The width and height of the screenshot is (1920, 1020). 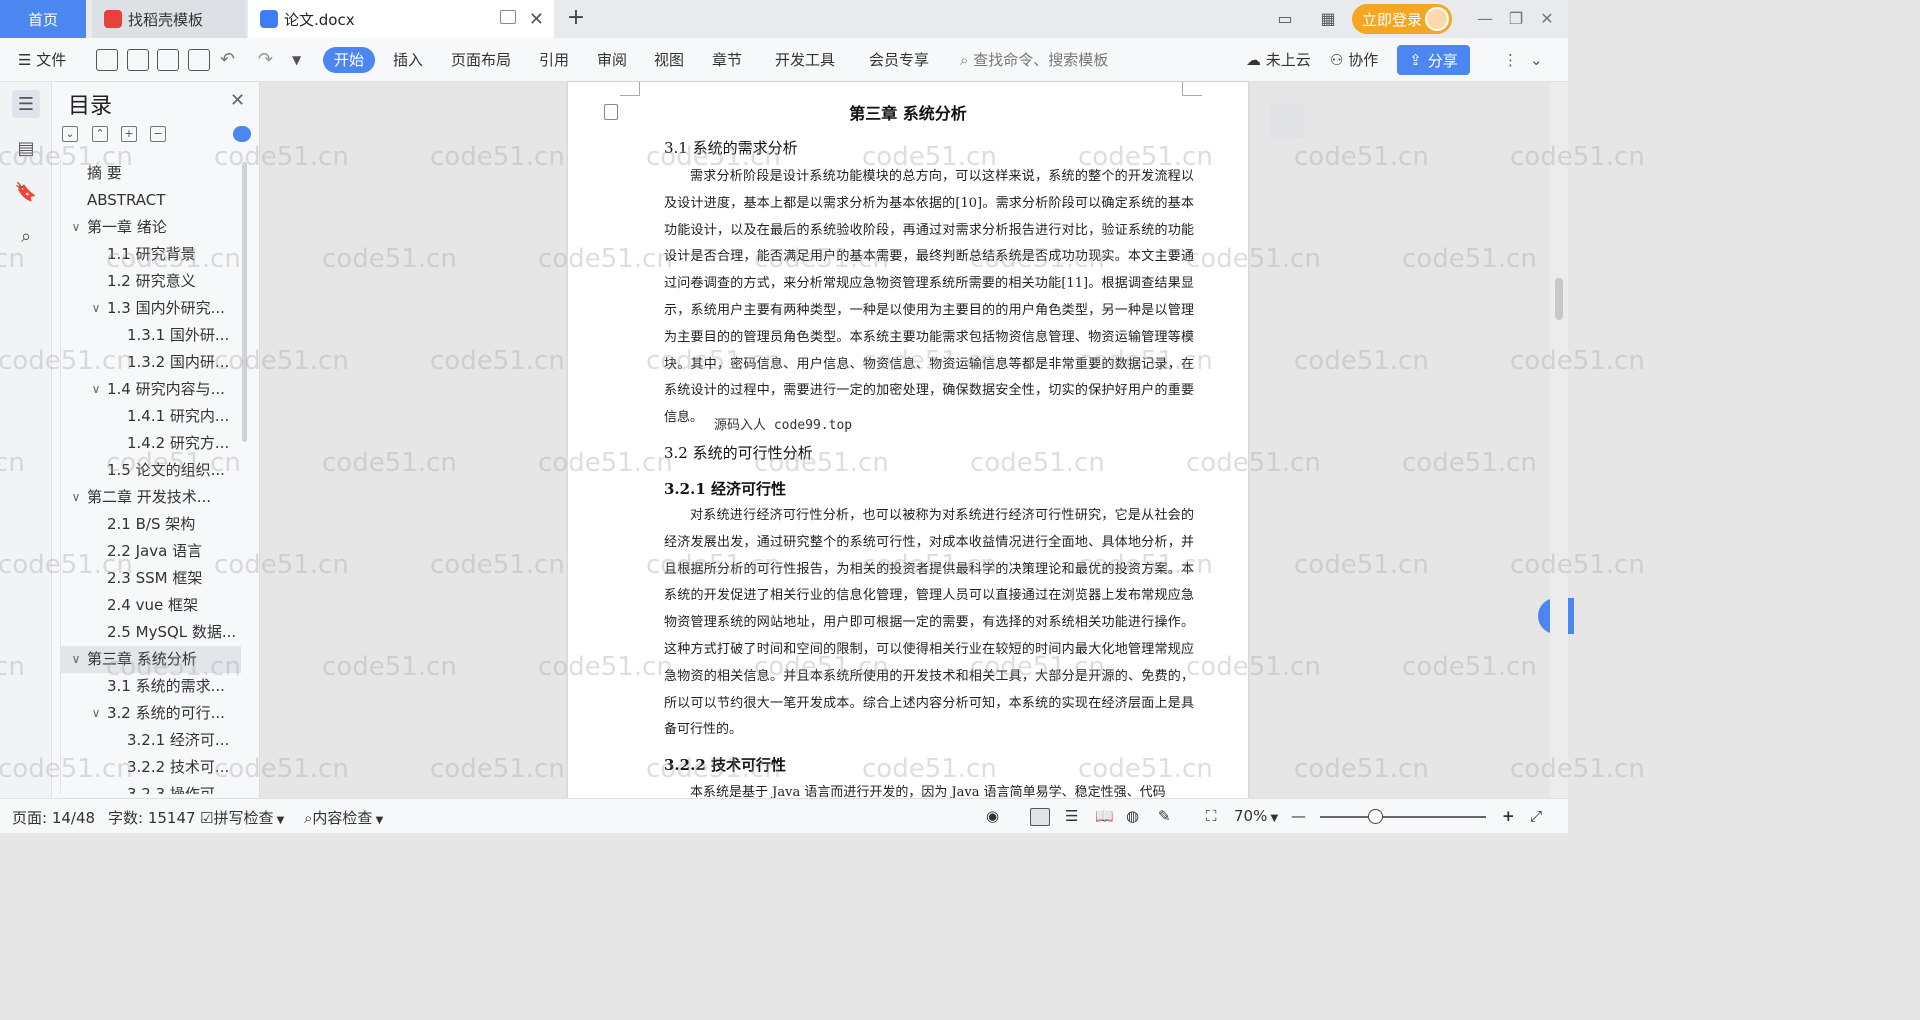 What do you see at coordinates (1403, 817) in the screenshot?
I see `zoom-slider` at bounding box center [1403, 817].